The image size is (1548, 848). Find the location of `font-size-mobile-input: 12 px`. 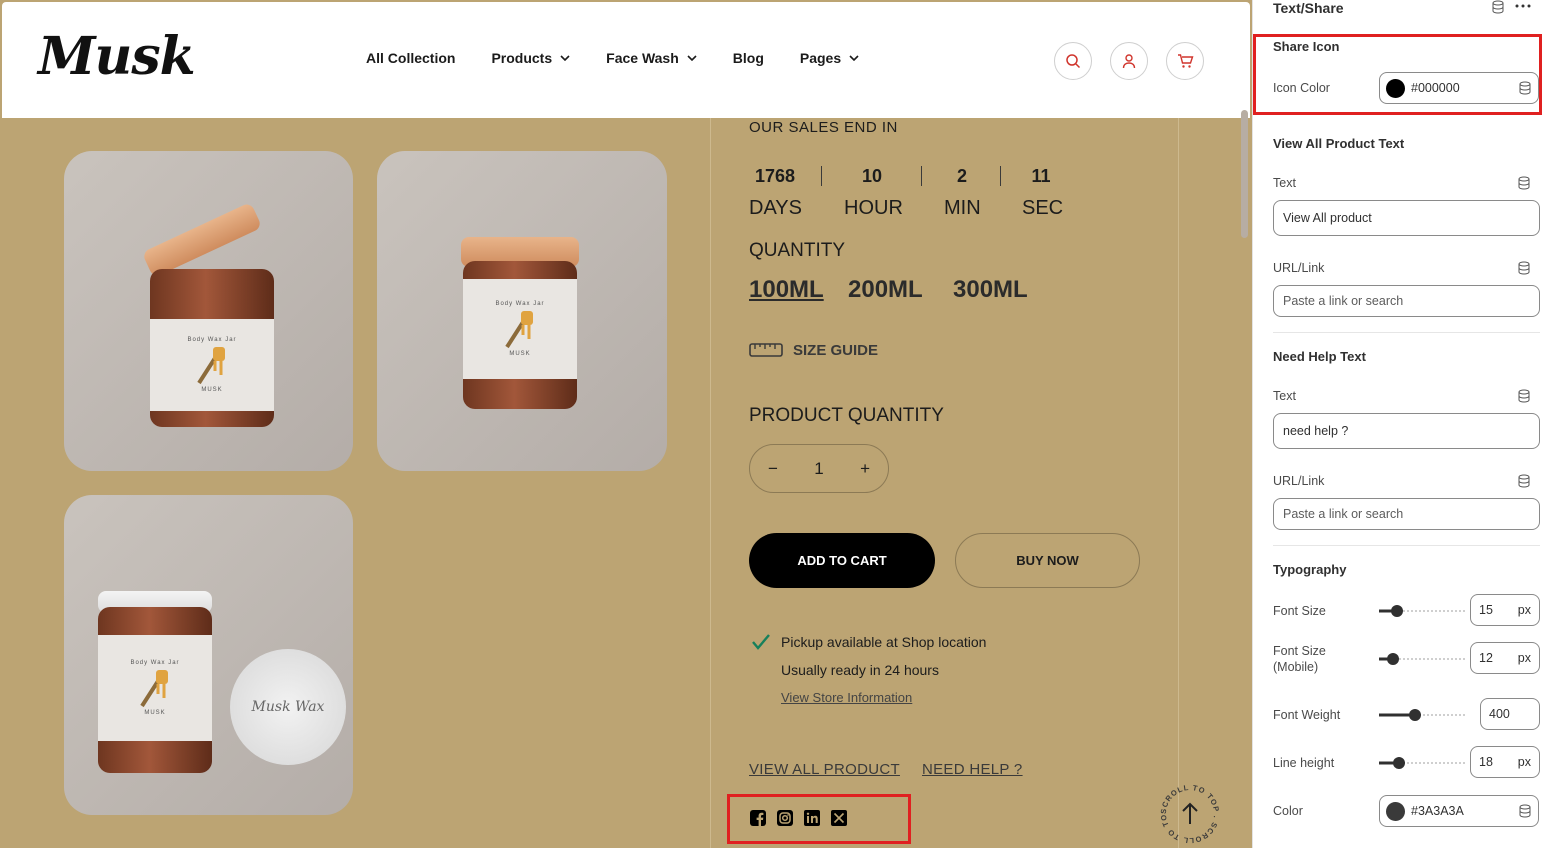

font-size-mobile-input: 12 px is located at coordinates (1505, 658).